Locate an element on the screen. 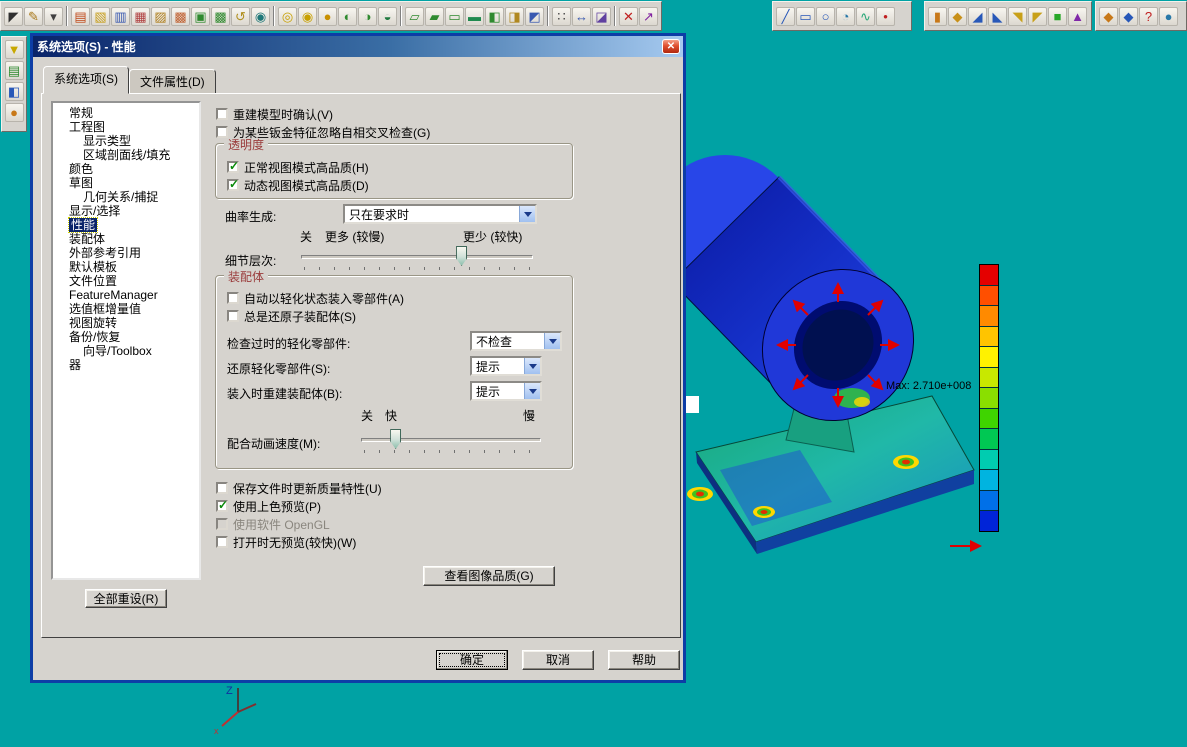 Image resolution: width=1187 pixels, height=747 pixels. check-outdated-lightweight-combo: 不检查 is located at coordinates (516, 341).